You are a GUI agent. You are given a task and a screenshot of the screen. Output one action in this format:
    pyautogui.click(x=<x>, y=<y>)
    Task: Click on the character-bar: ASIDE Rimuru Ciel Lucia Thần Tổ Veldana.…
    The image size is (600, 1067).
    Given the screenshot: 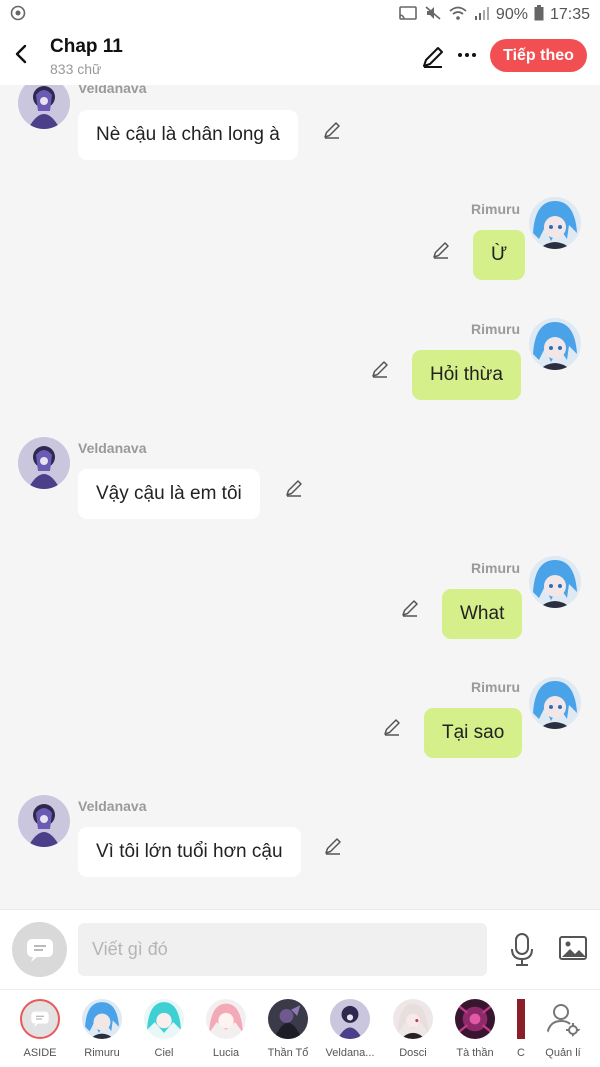 What is the action you would take?
    pyautogui.click(x=300, y=1028)
    